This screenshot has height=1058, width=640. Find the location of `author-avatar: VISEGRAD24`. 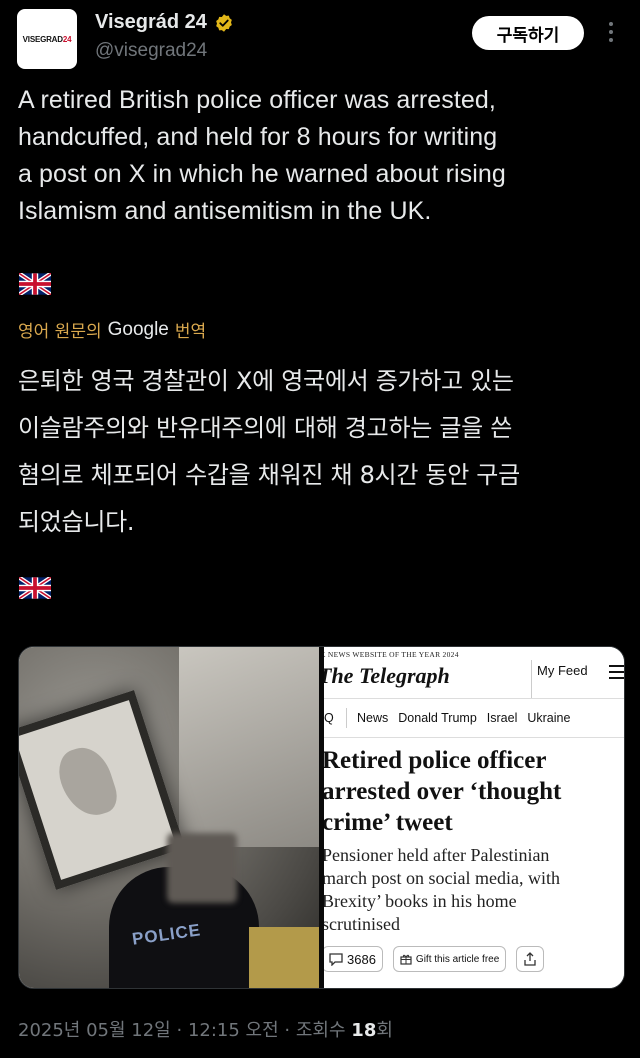

author-avatar: VISEGRAD24 is located at coordinates (47, 39).